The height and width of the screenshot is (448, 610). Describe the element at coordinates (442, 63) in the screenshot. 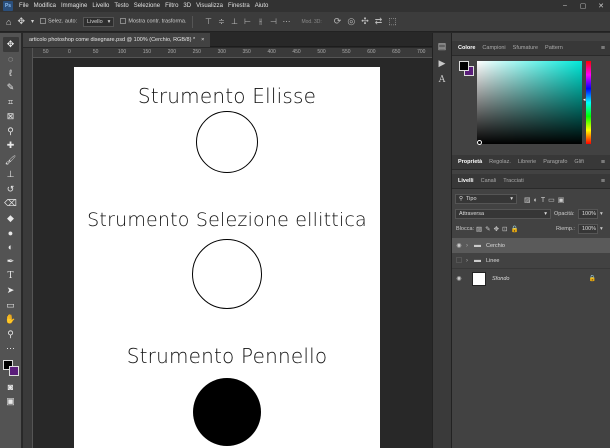

I see `actions-panel-icon: ▶` at that location.